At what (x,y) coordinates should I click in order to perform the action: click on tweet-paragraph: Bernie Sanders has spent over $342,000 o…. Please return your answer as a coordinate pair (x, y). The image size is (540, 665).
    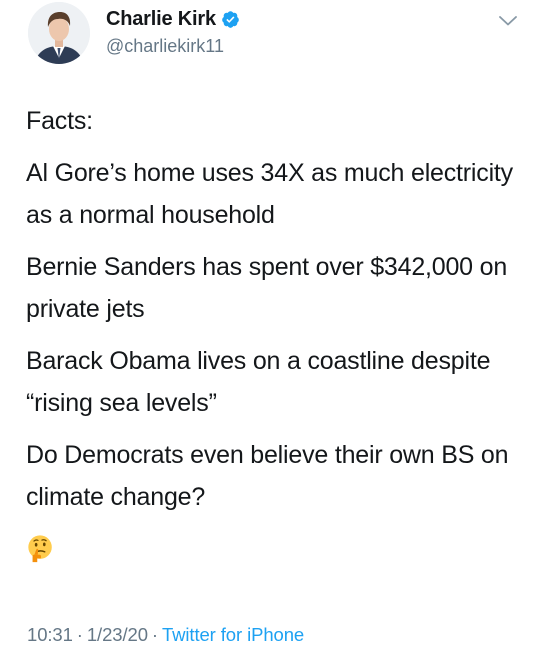
    Looking at the image, I should click on (267, 288).